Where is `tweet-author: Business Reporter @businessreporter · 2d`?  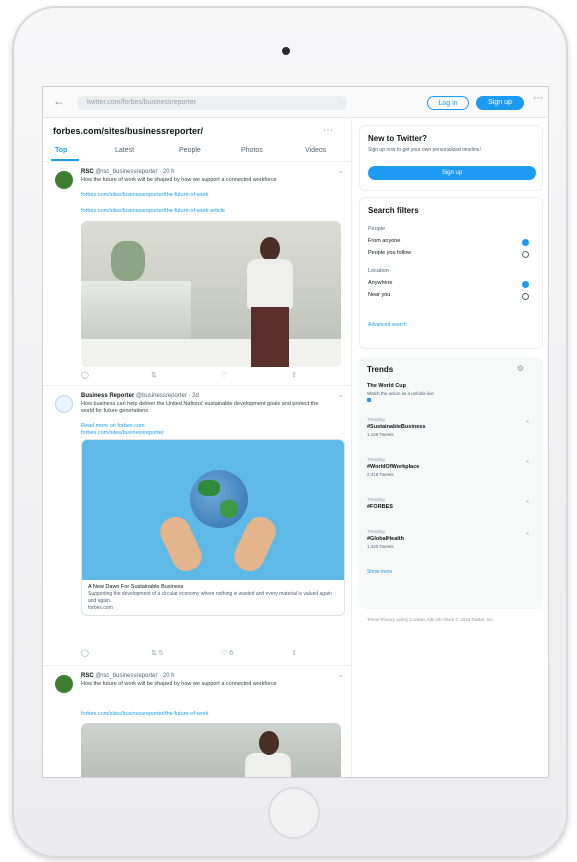
tweet-author: Business Reporter @businessreporter · 2d is located at coordinates (140, 396).